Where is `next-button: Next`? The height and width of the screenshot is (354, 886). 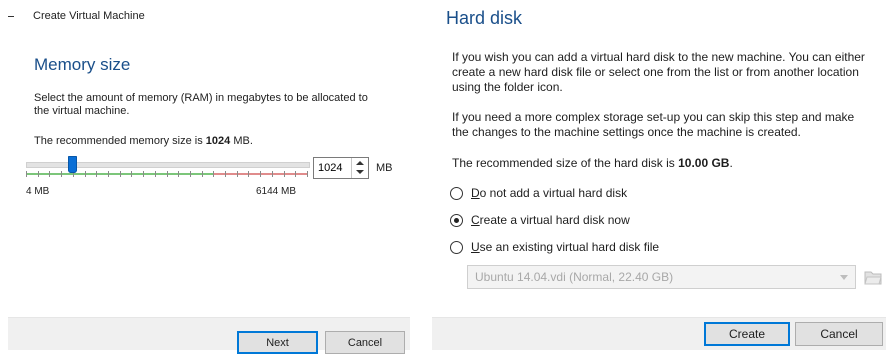
next-button: Next is located at coordinates (277, 342).